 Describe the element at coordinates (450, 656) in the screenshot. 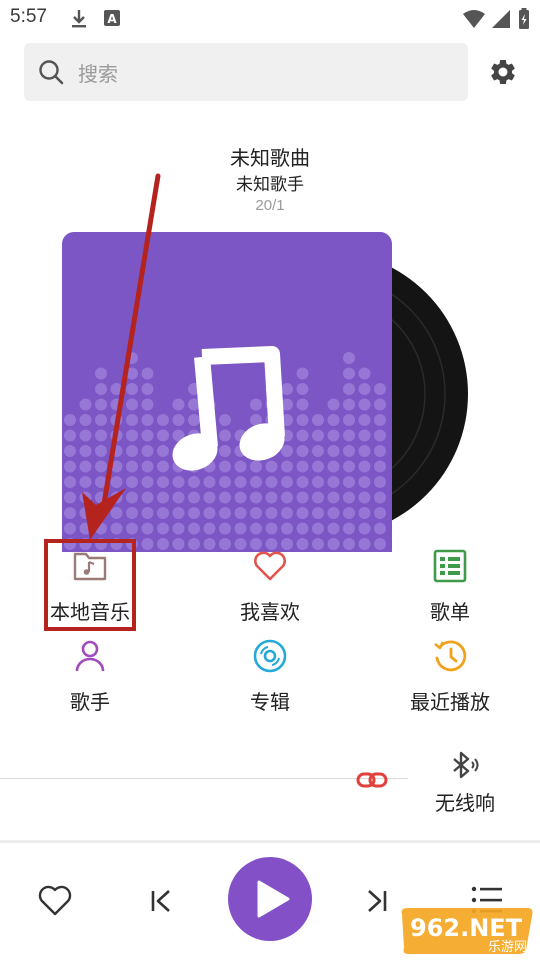

I see `history-icon` at that location.